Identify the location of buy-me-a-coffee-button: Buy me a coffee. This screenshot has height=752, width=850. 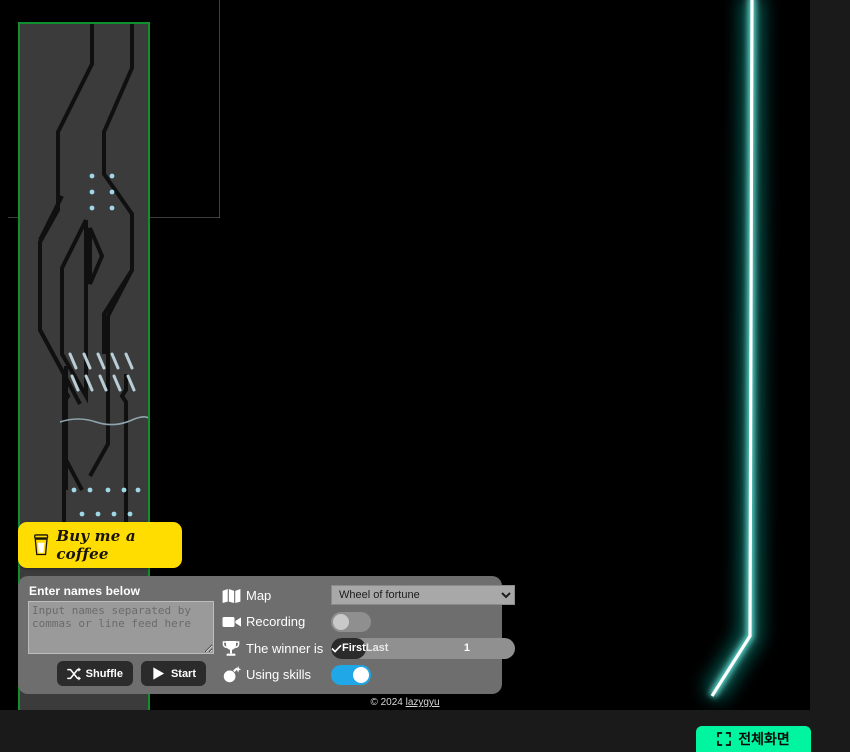
(100, 545).